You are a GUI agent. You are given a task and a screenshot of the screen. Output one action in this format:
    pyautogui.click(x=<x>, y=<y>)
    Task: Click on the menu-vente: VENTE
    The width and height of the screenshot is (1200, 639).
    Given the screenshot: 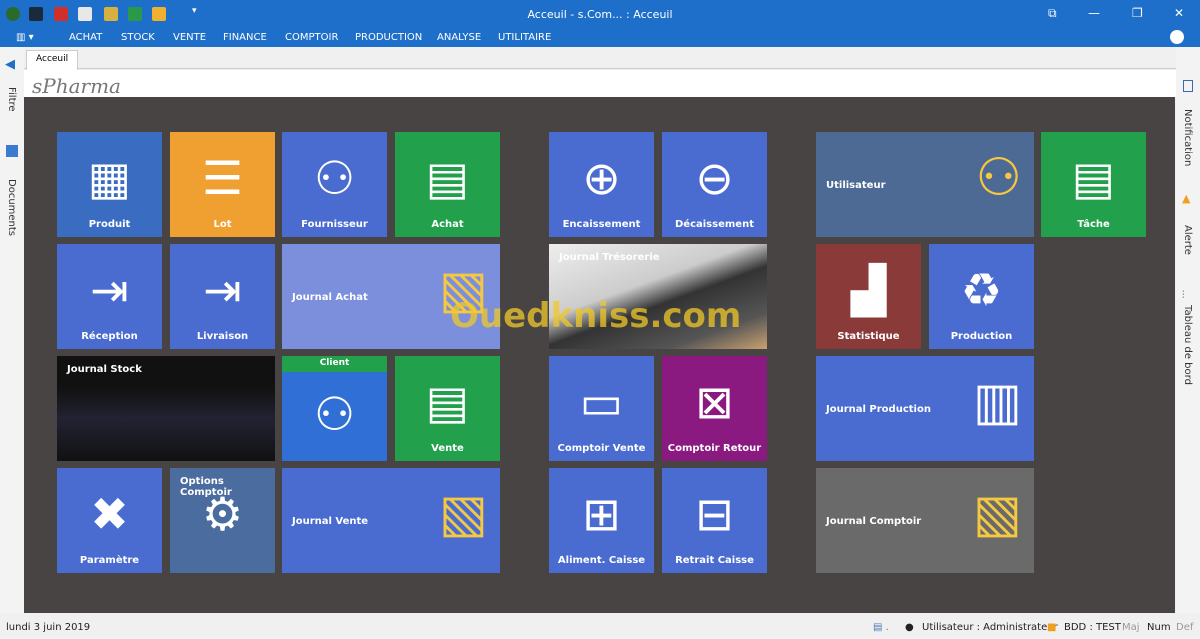 What is the action you would take?
    pyautogui.click(x=189, y=37)
    